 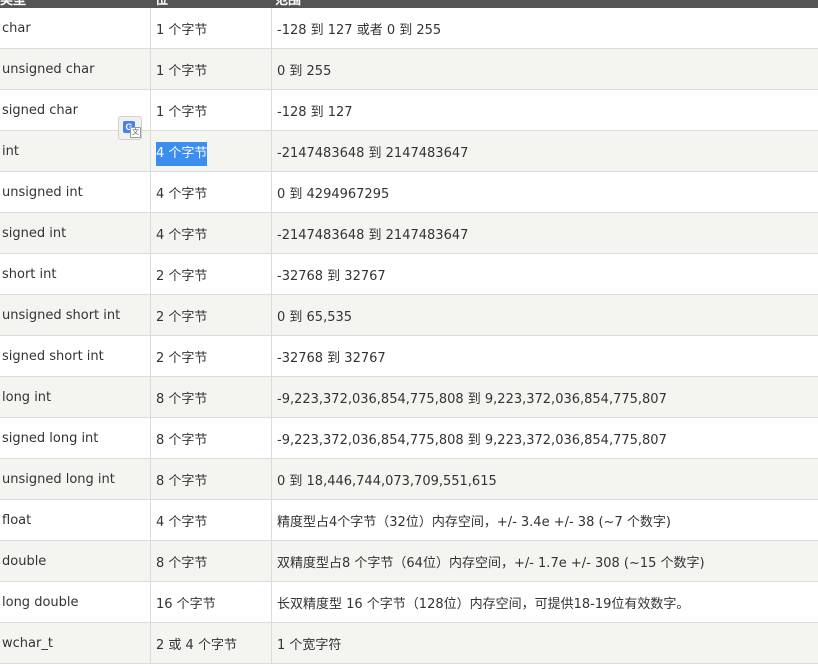 I want to click on cell-range: 1 个宽字符, so click(x=544, y=643).